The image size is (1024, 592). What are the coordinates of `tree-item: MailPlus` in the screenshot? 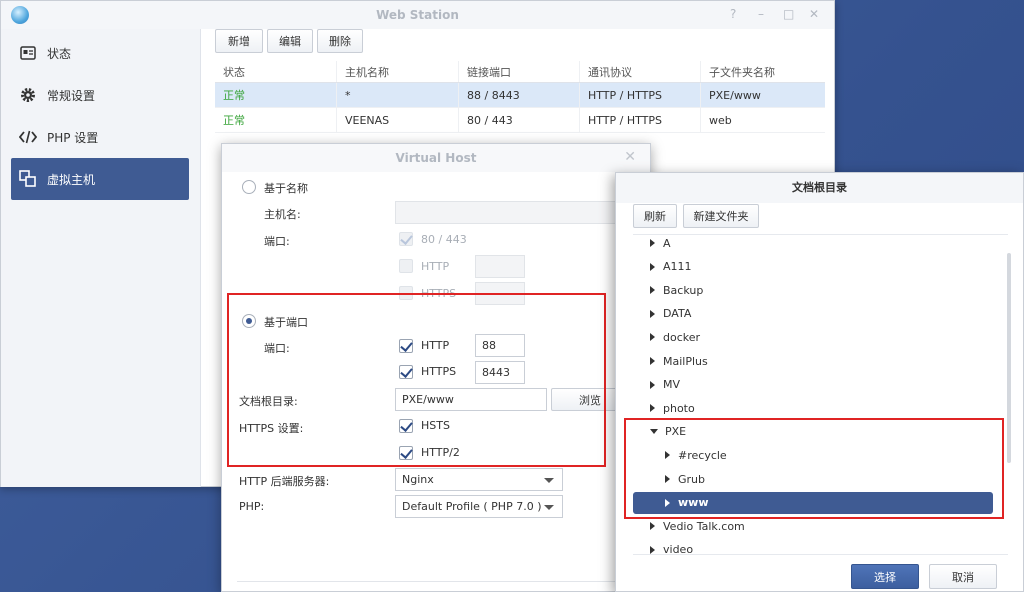 It's located at (813, 361).